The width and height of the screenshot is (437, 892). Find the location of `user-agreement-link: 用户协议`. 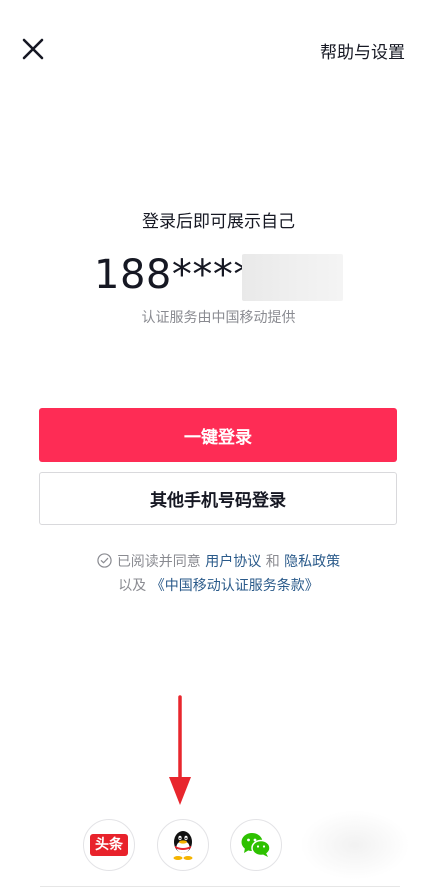

user-agreement-link: 用户协议 is located at coordinates (233, 562).